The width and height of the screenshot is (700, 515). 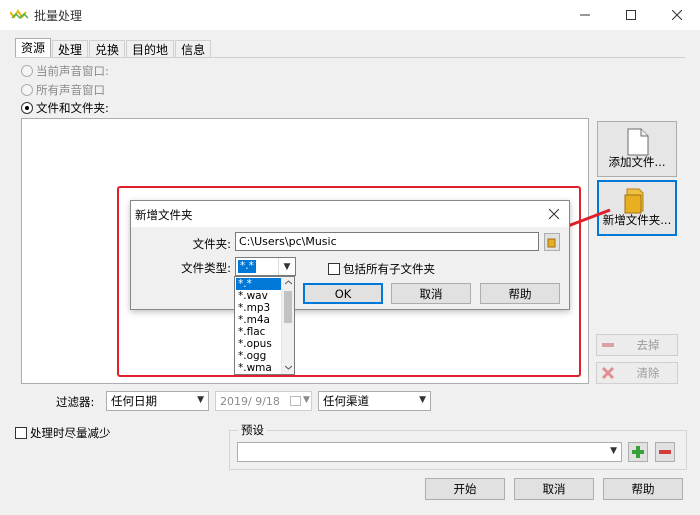 I want to click on start-button: 开始, so click(x=465, y=489).